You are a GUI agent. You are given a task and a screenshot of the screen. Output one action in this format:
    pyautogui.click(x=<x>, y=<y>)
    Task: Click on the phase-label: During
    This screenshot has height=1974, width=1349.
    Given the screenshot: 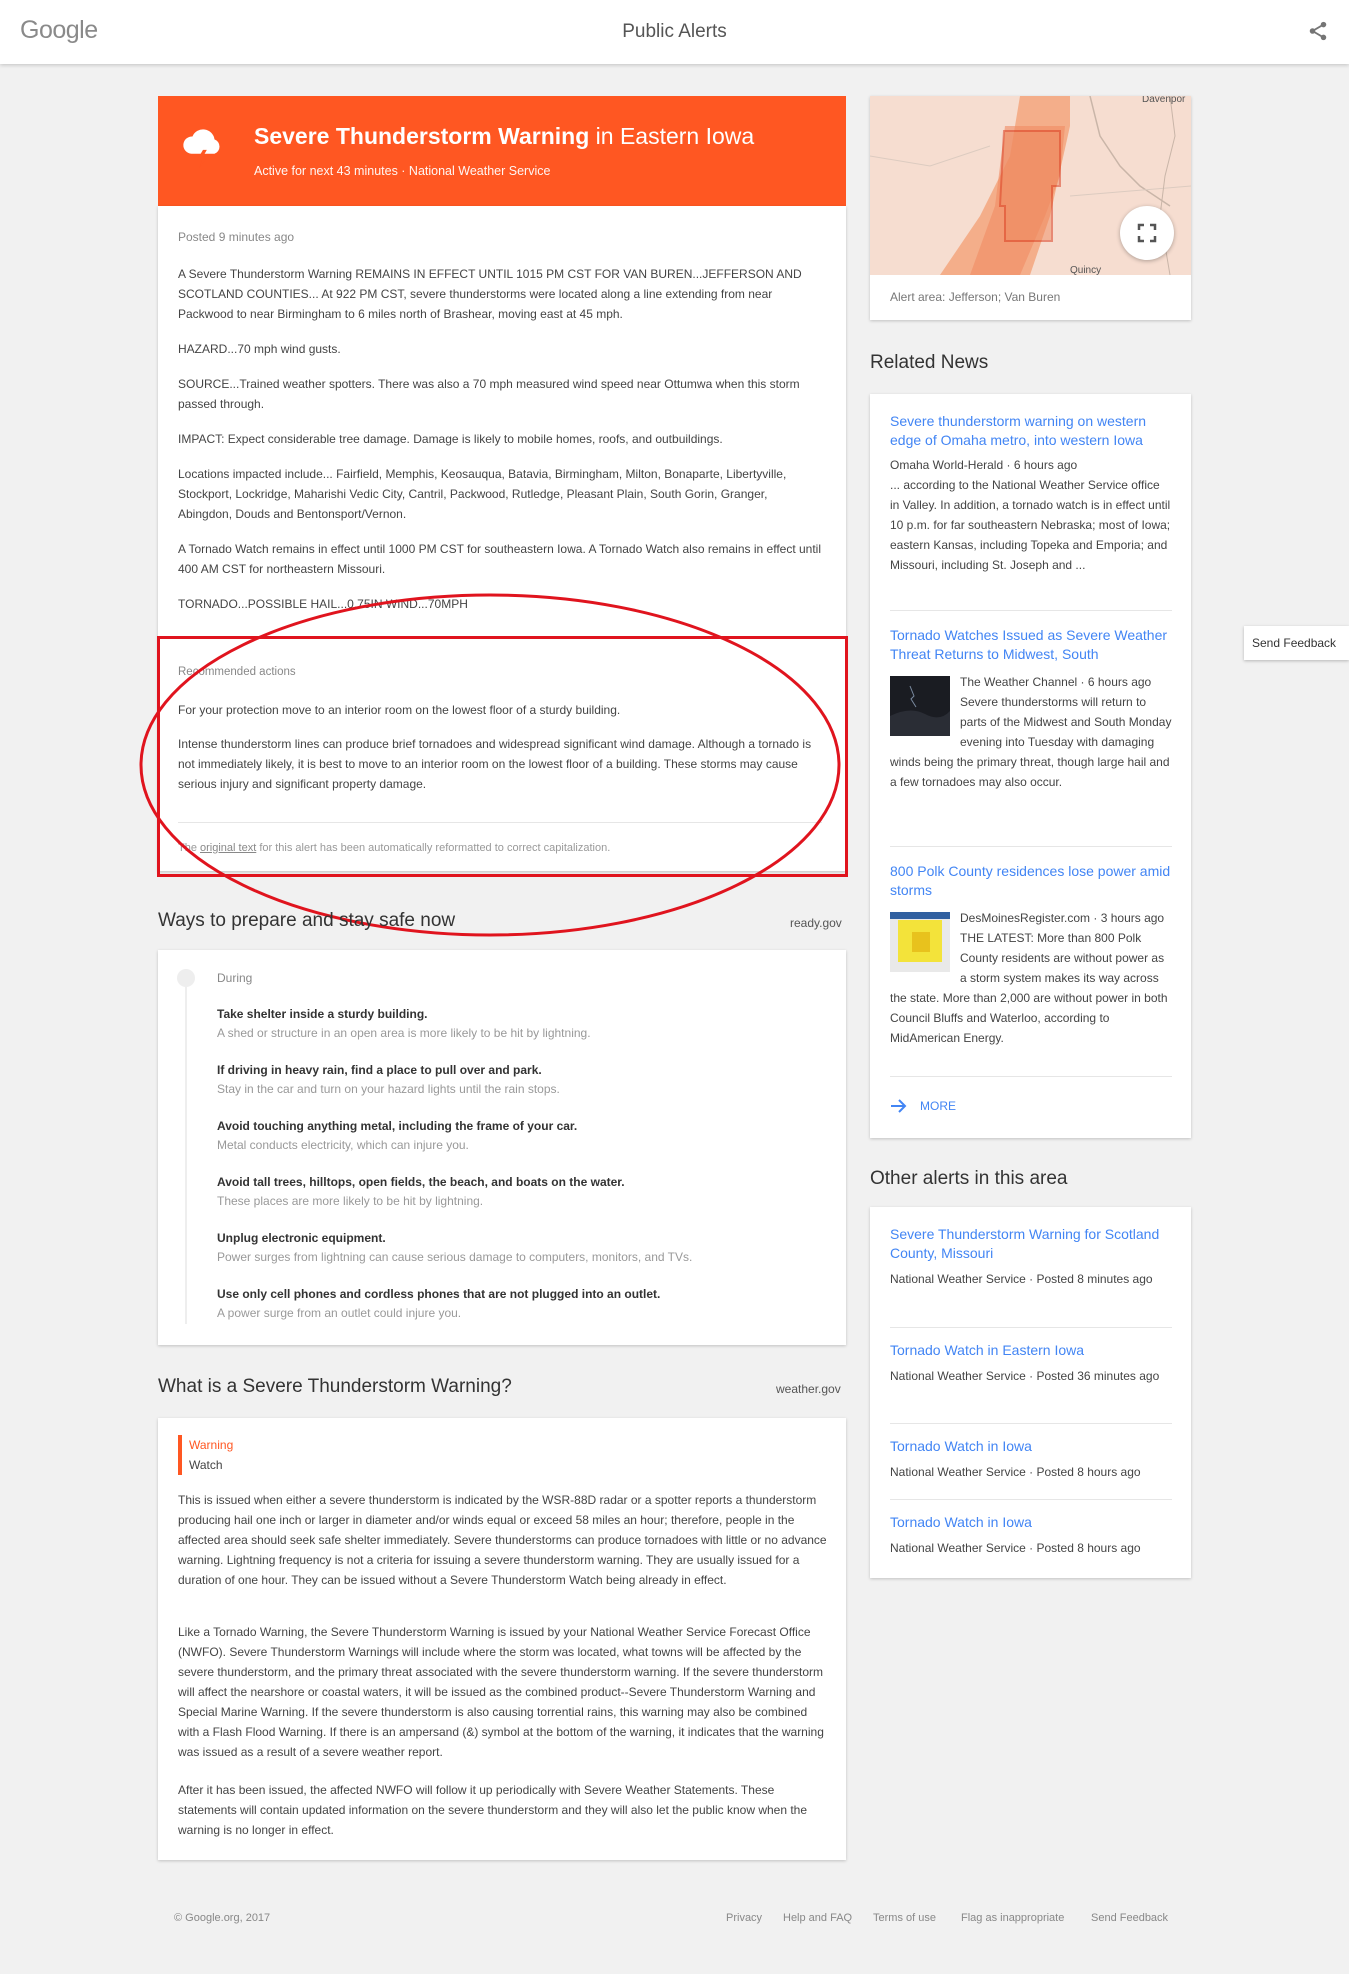 What is the action you would take?
    pyautogui.click(x=235, y=978)
    